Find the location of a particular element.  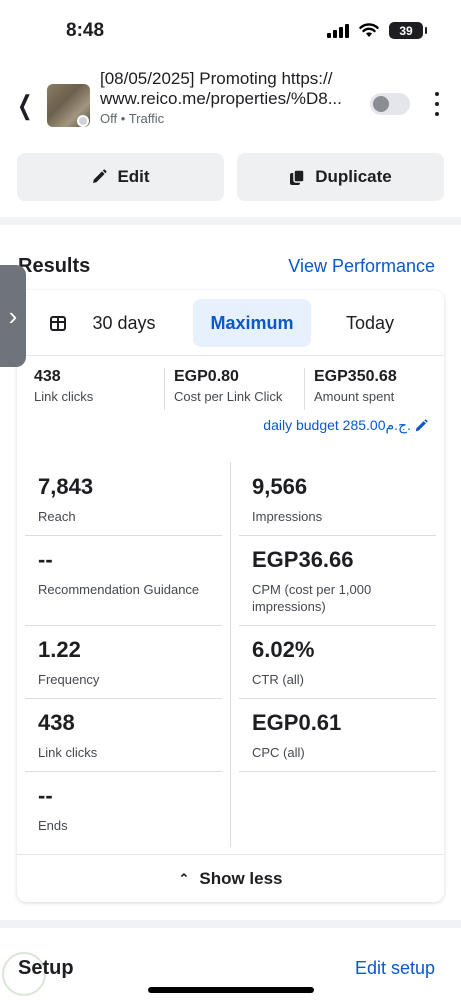

more-options-icon is located at coordinates (437, 104).